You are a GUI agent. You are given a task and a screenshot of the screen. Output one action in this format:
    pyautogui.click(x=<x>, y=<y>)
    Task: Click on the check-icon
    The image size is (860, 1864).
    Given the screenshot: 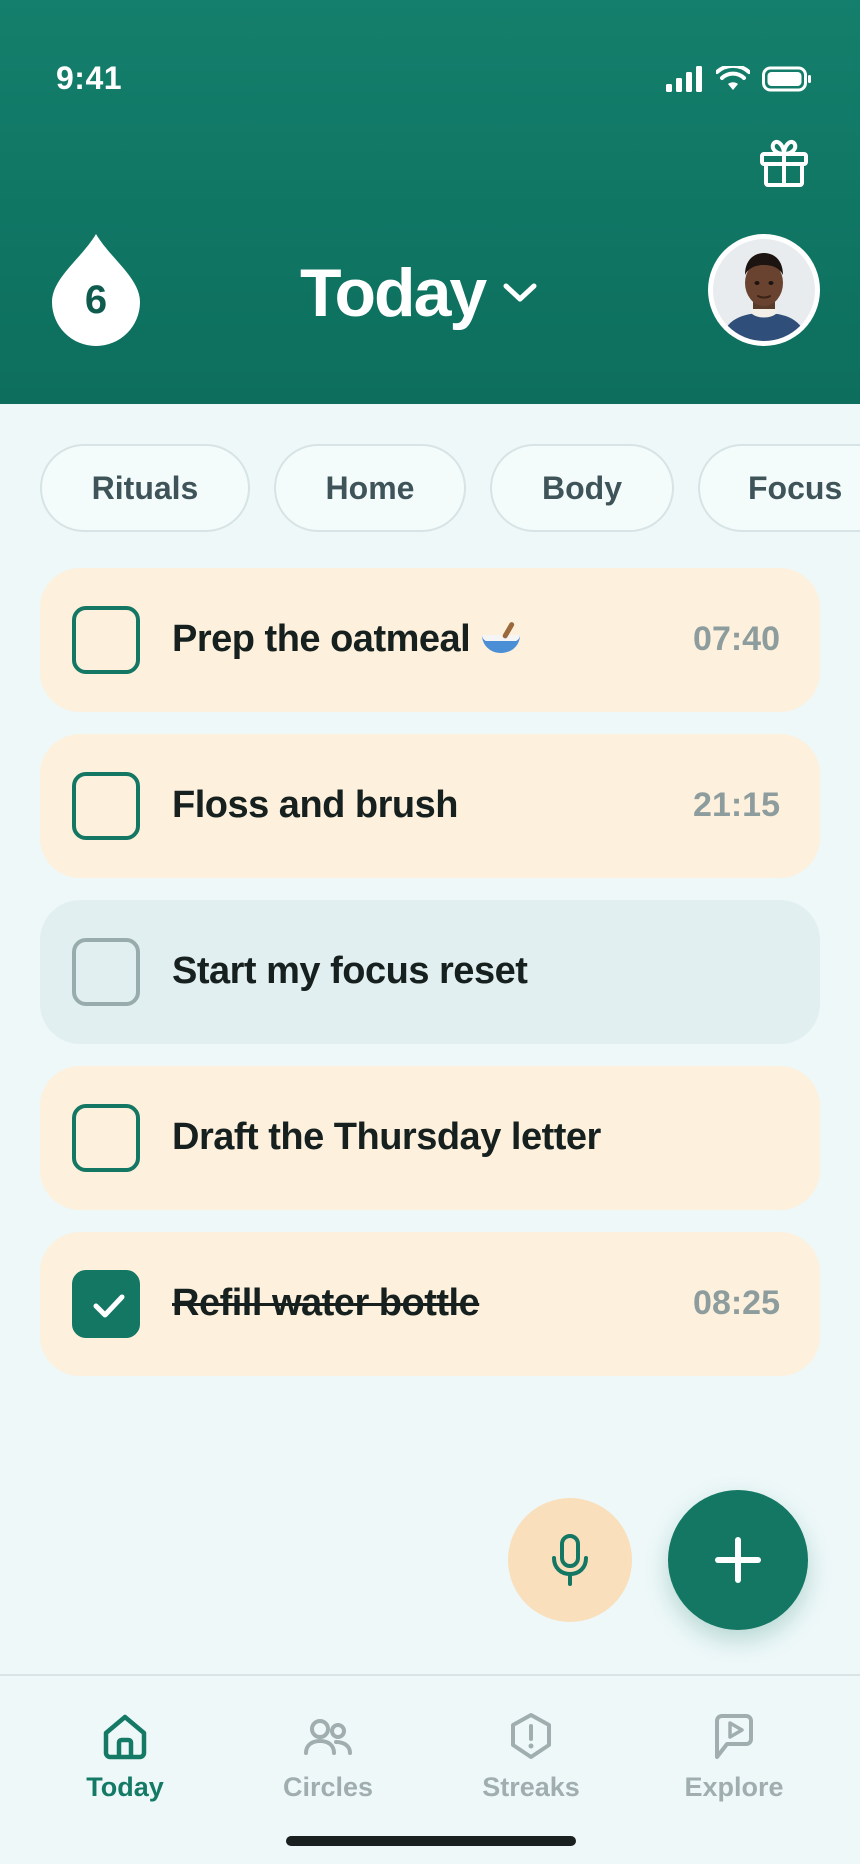 What is the action you would take?
    pyautogui.click(x=109, y=1306)
    